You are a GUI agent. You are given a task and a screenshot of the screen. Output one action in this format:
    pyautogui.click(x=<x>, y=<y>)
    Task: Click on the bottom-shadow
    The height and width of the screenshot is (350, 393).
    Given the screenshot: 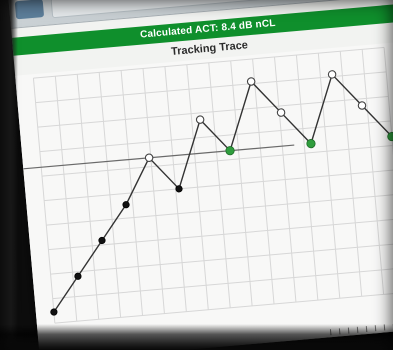 What is the action you would take?
    pyautogui.click(x=196, y=337)
    